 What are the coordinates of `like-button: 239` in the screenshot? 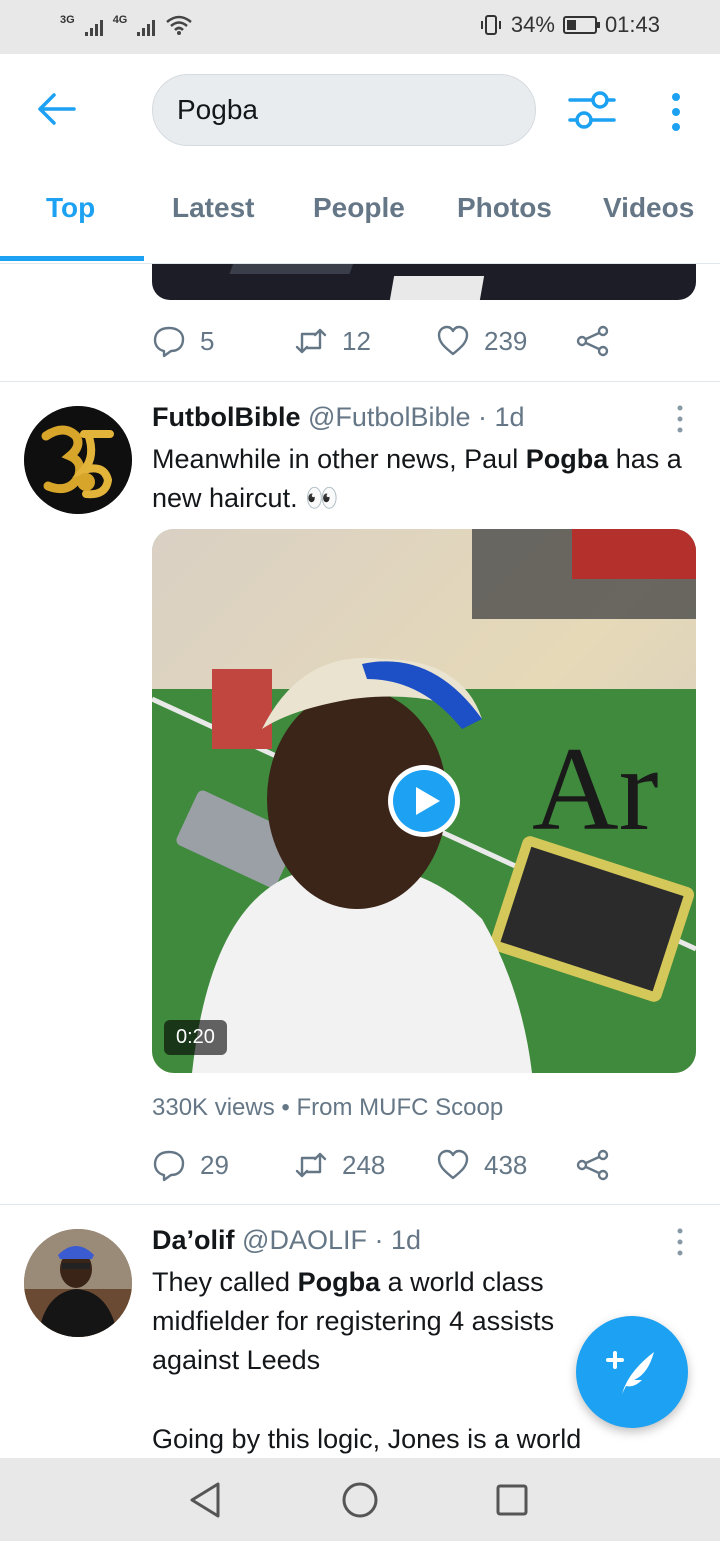 It's located at (481, 341).